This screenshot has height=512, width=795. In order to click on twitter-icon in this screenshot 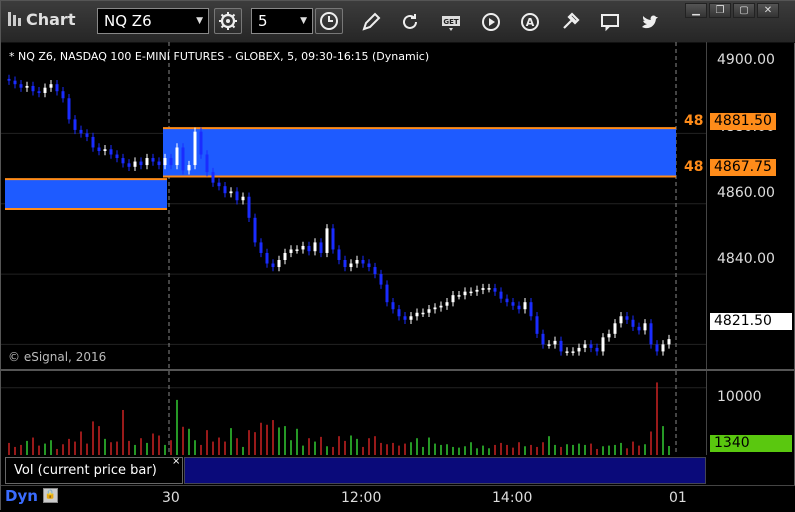, I will do `click(650, 22)`.